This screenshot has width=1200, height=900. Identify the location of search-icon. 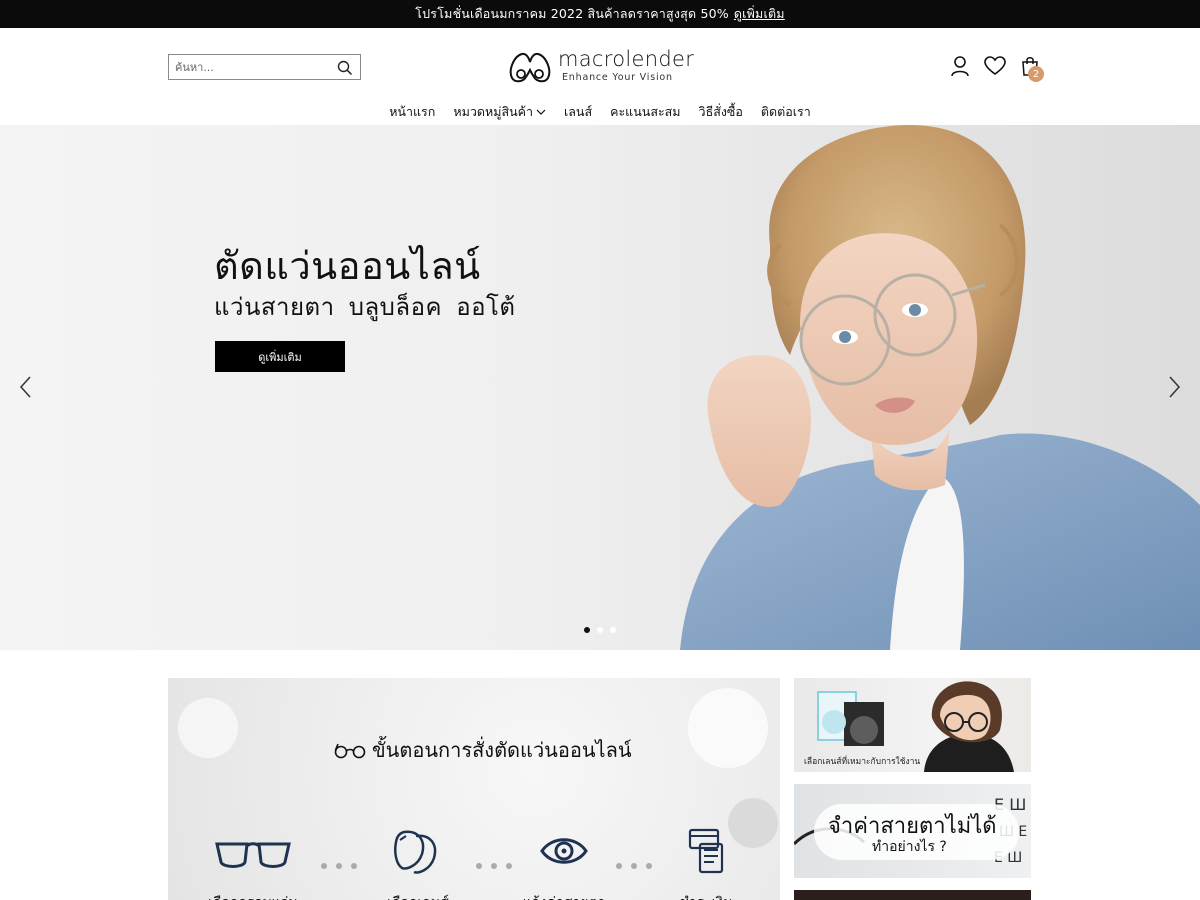
(345, 68).